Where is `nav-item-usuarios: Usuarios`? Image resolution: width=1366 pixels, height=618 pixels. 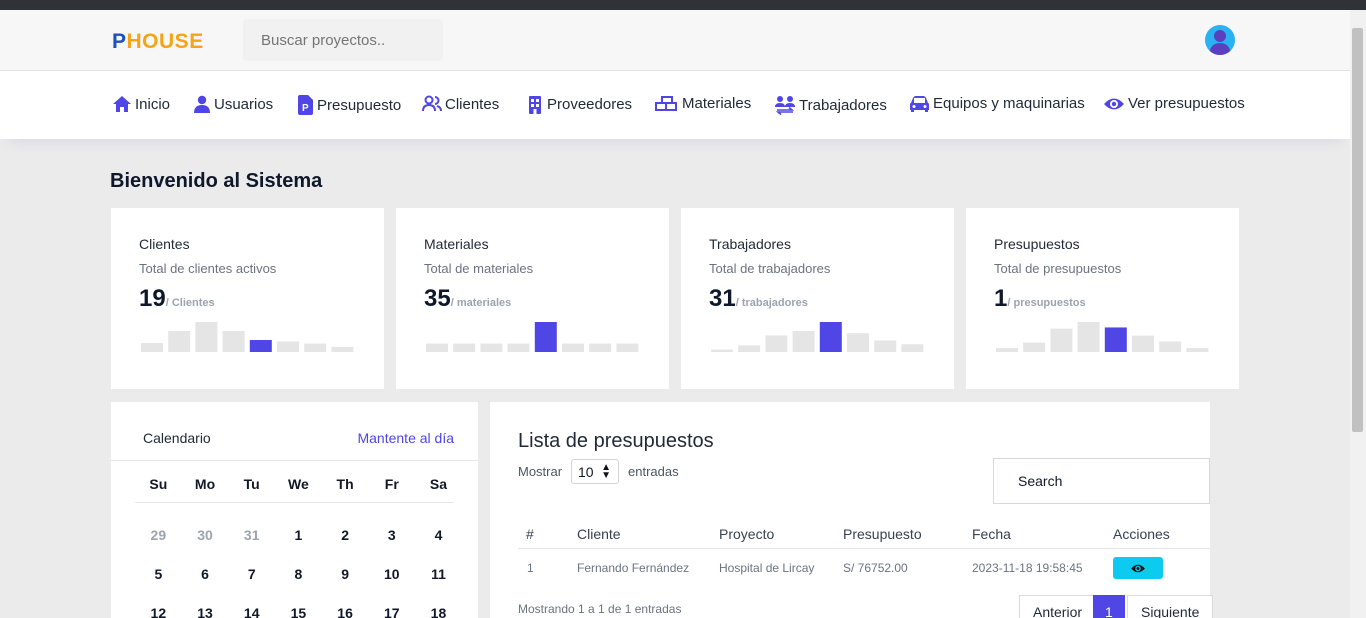 nav-item-usuarios: Usuarios is located at coordinates (233, 104).